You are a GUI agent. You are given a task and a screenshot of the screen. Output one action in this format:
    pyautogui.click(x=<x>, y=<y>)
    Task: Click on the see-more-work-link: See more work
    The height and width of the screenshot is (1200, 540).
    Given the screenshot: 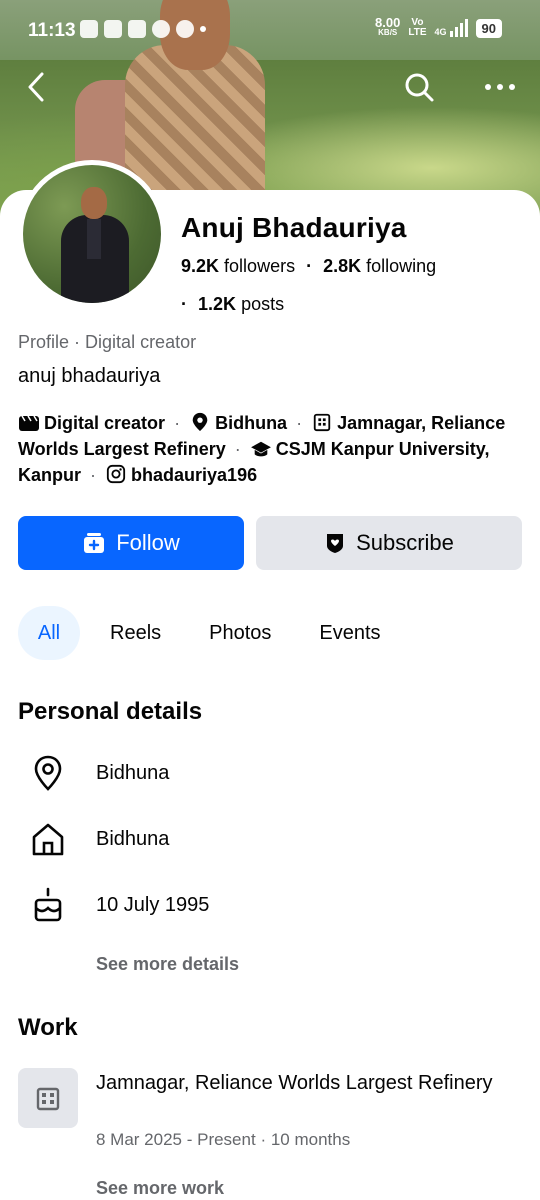 What is the action you would take?
    pyautogui.click(x=160, y=1188)
    